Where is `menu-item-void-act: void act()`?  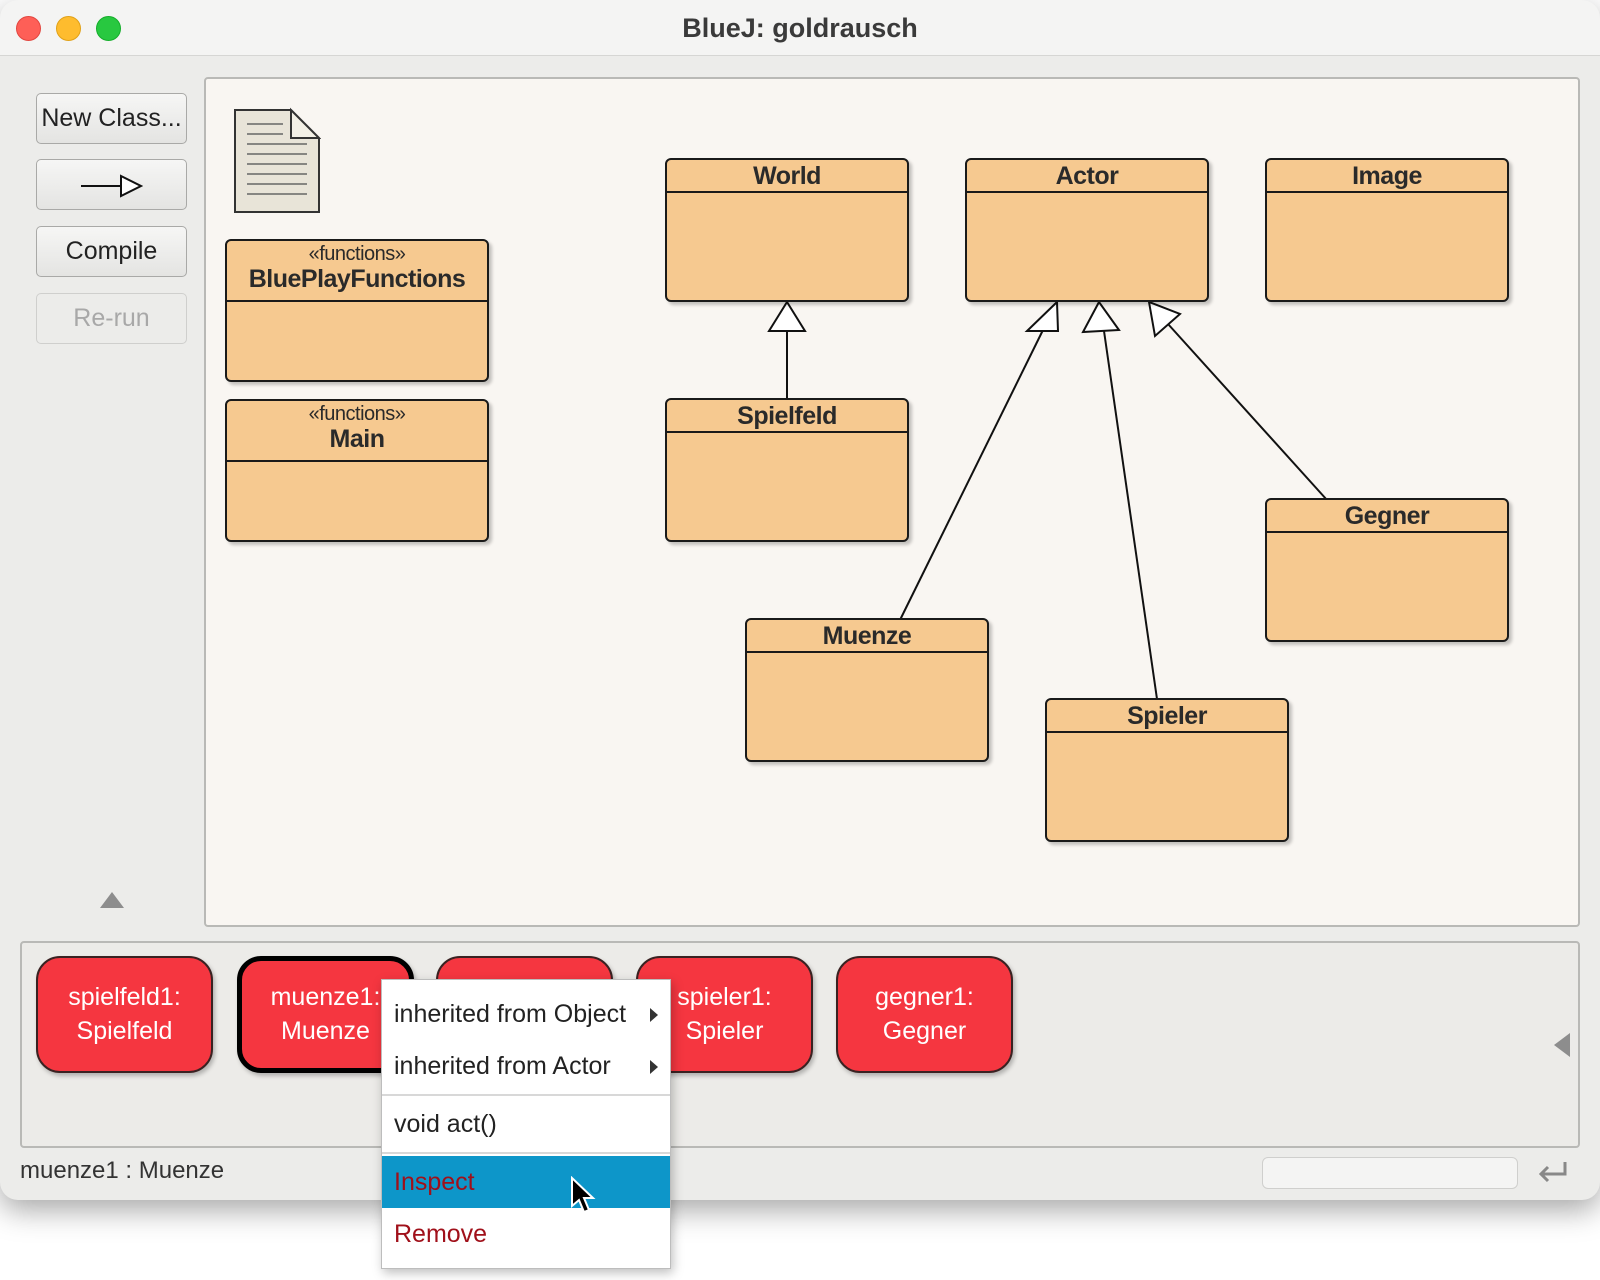
menu-item-void-act: void act() is located at coordinates (526, 1124).